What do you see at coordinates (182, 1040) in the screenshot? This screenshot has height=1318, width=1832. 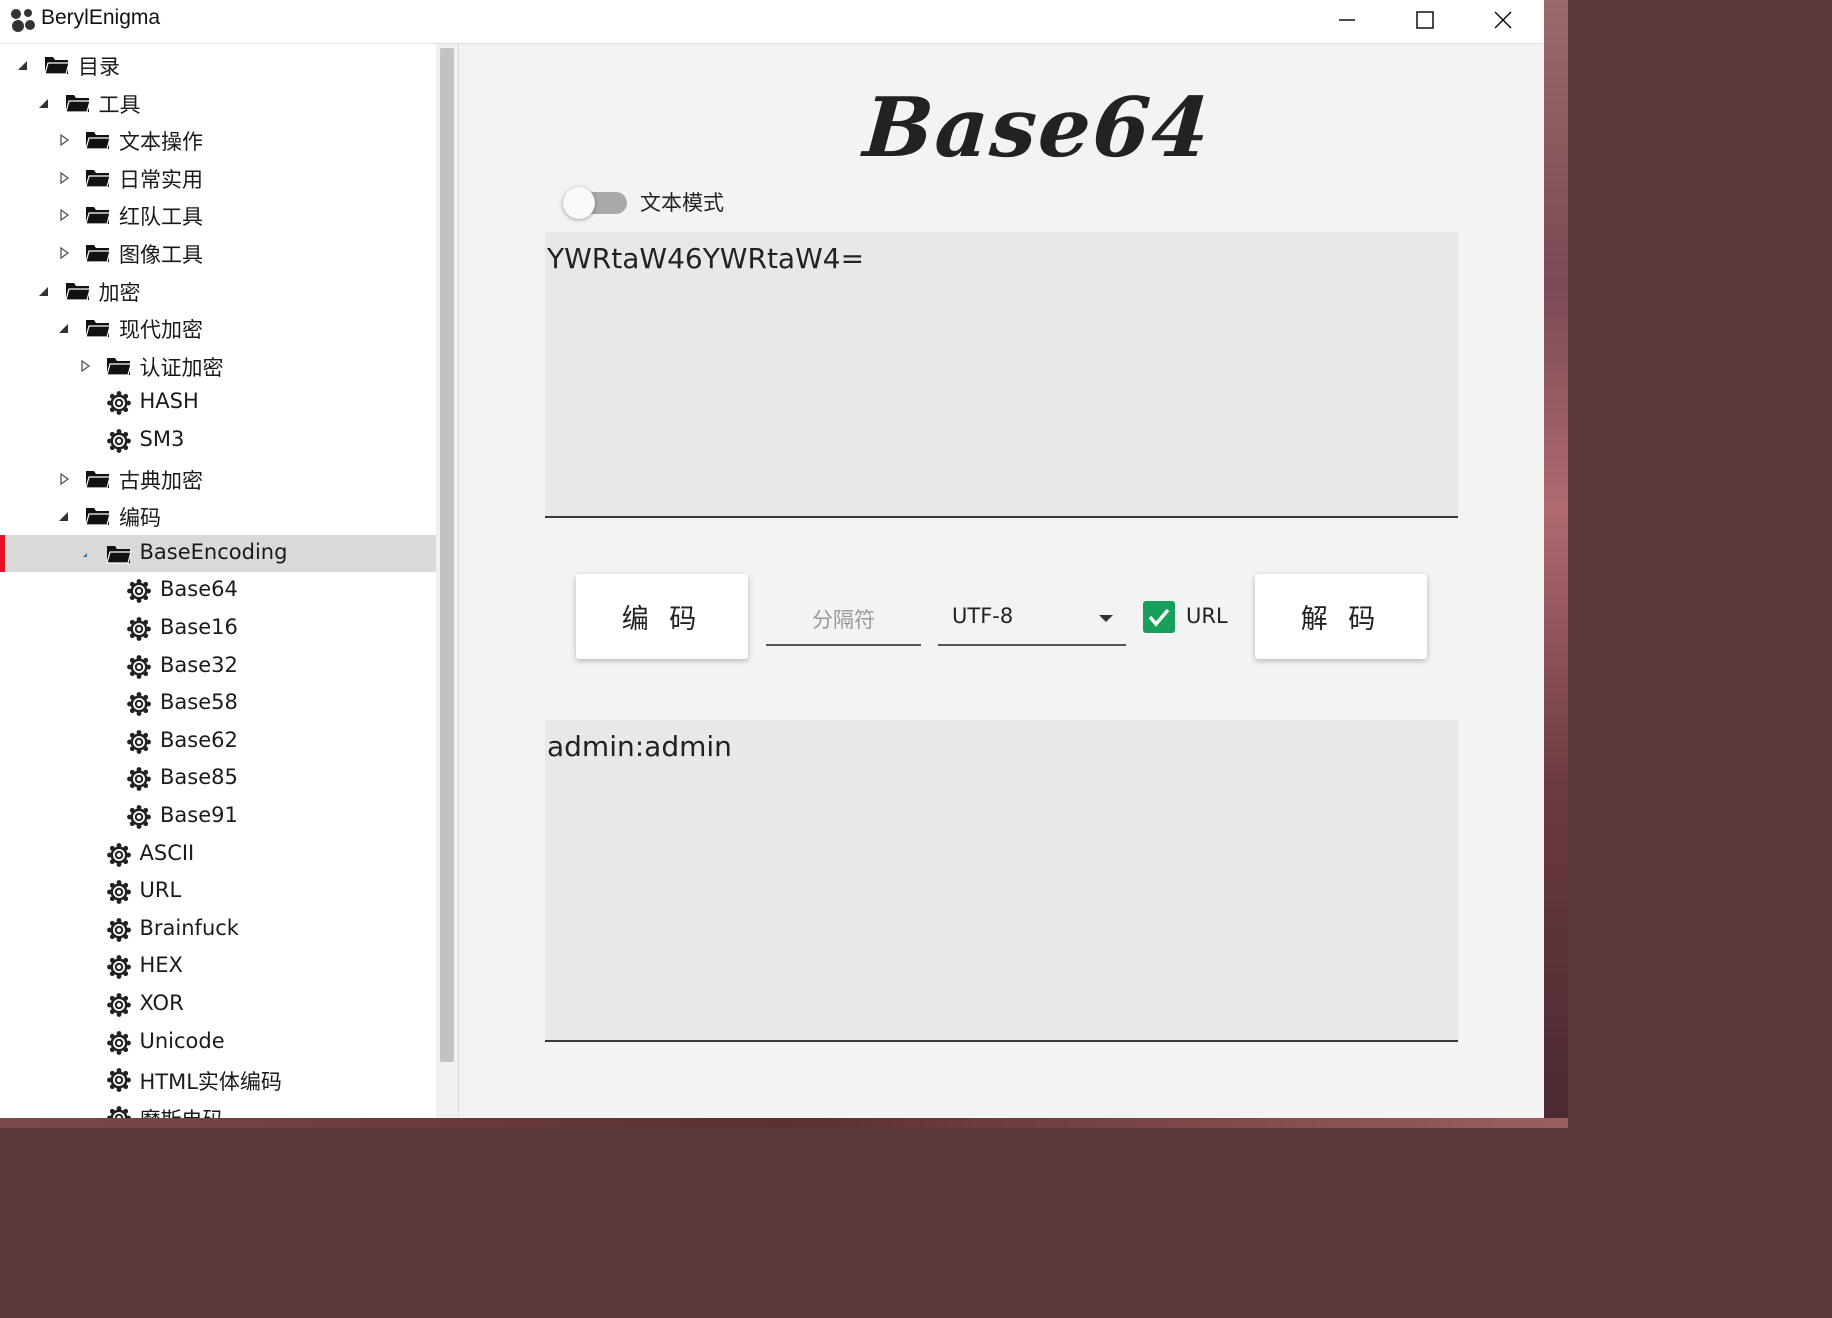 I see `tree-item-label: Unicode` at bounding box center [182, 1040].